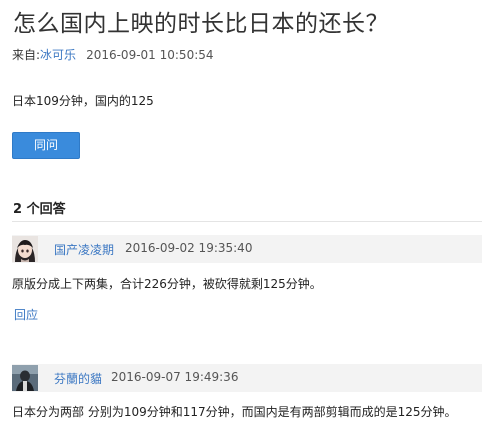 The width and height of the screenshot is (482, 428). Describe the element at coordinates (150, 55) in the screenshot. I see `question-timestamp: 2016-09-01 10:50:54` at that location.